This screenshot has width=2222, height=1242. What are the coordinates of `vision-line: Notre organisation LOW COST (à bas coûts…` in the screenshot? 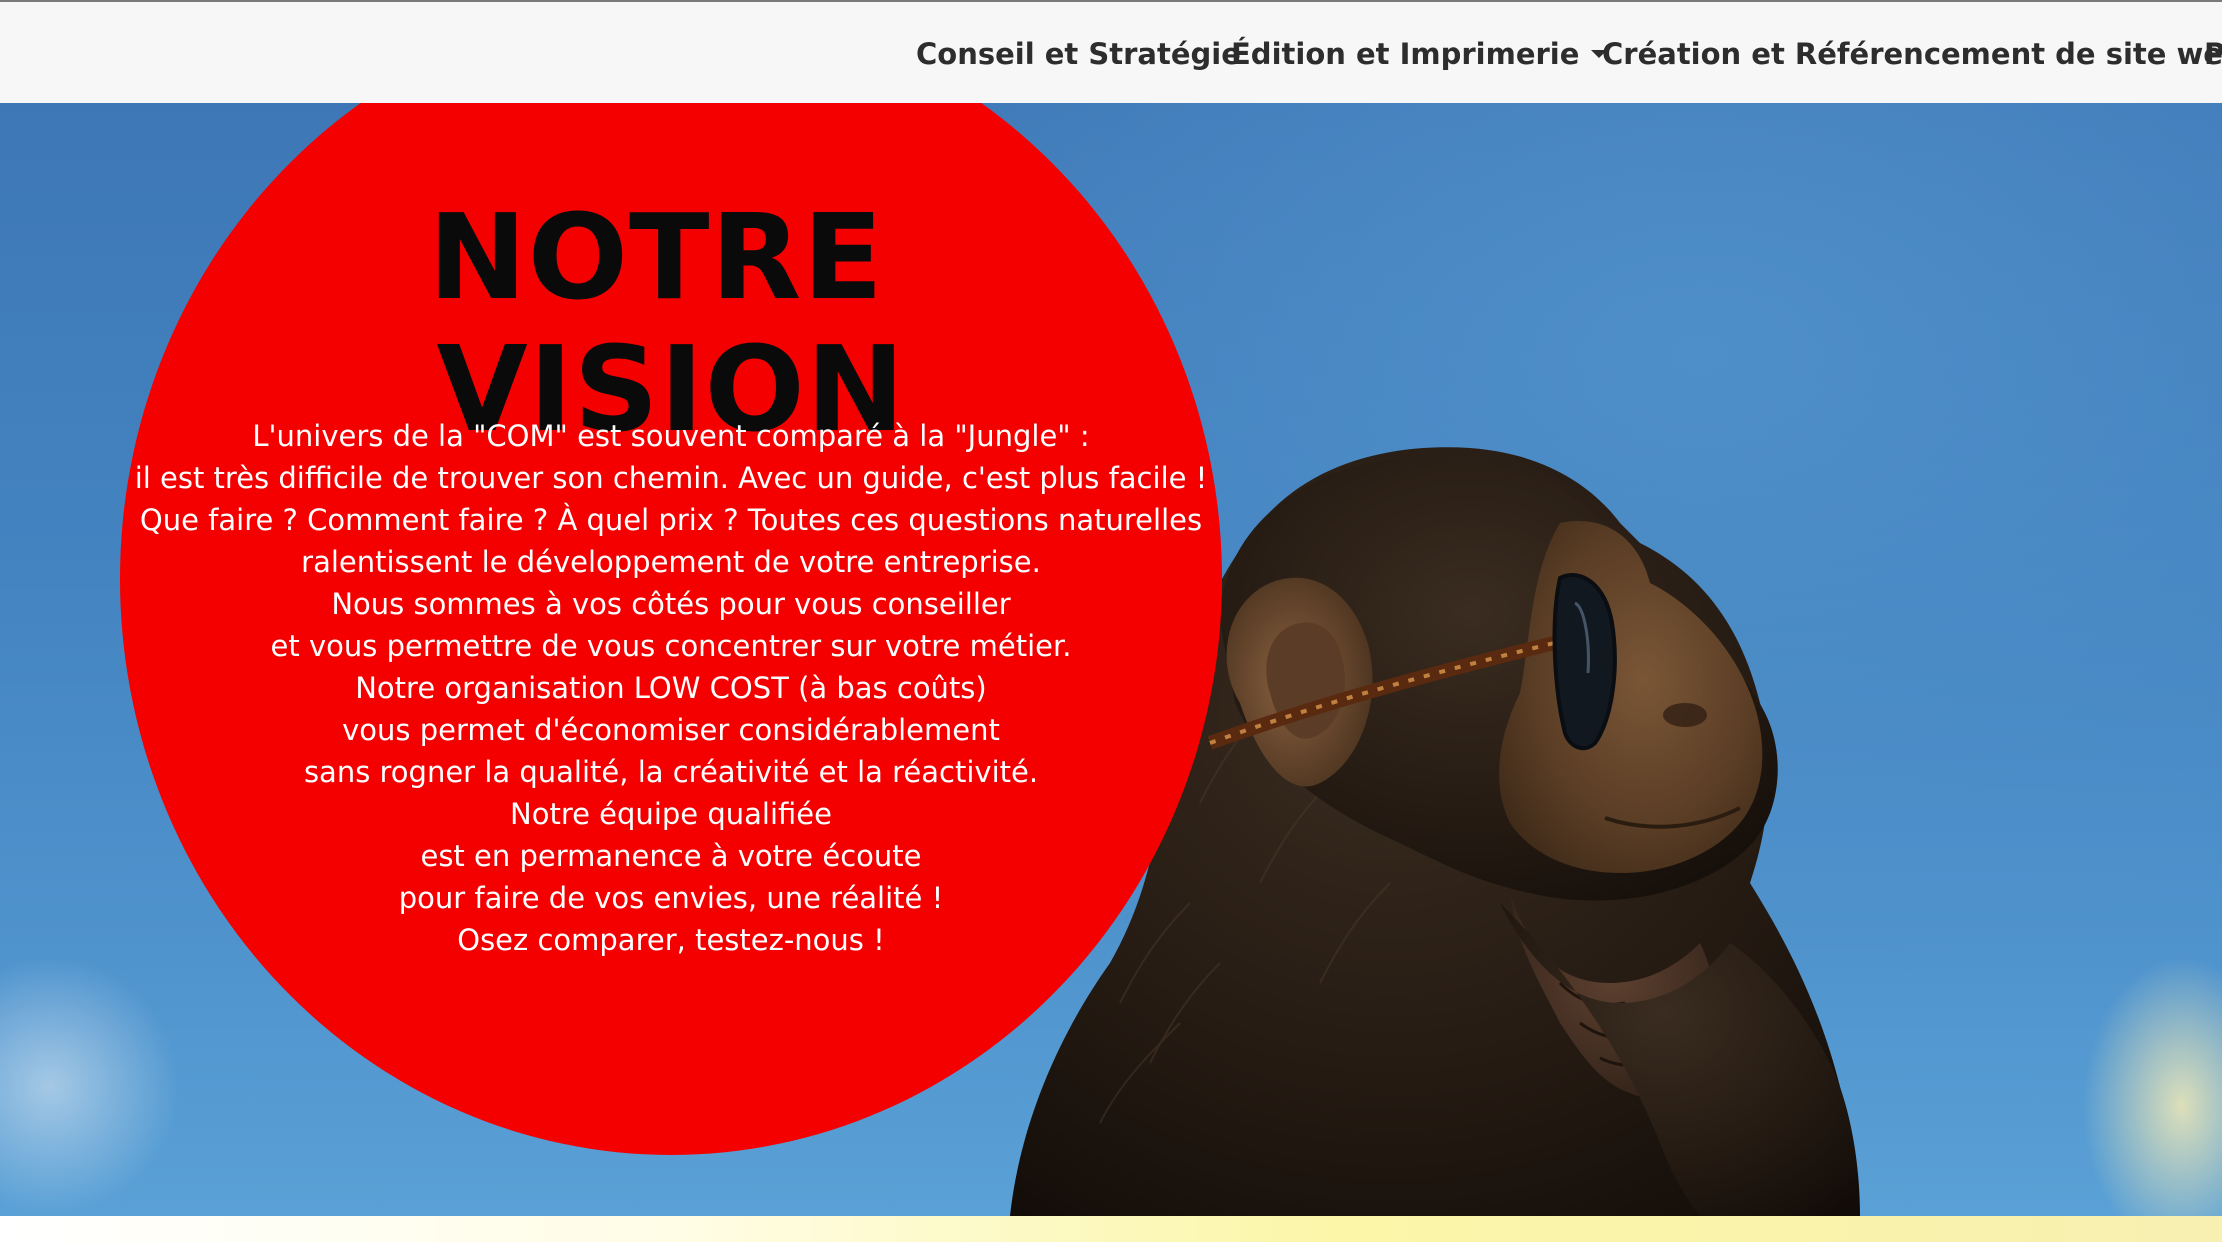 It's located at (671, 688).